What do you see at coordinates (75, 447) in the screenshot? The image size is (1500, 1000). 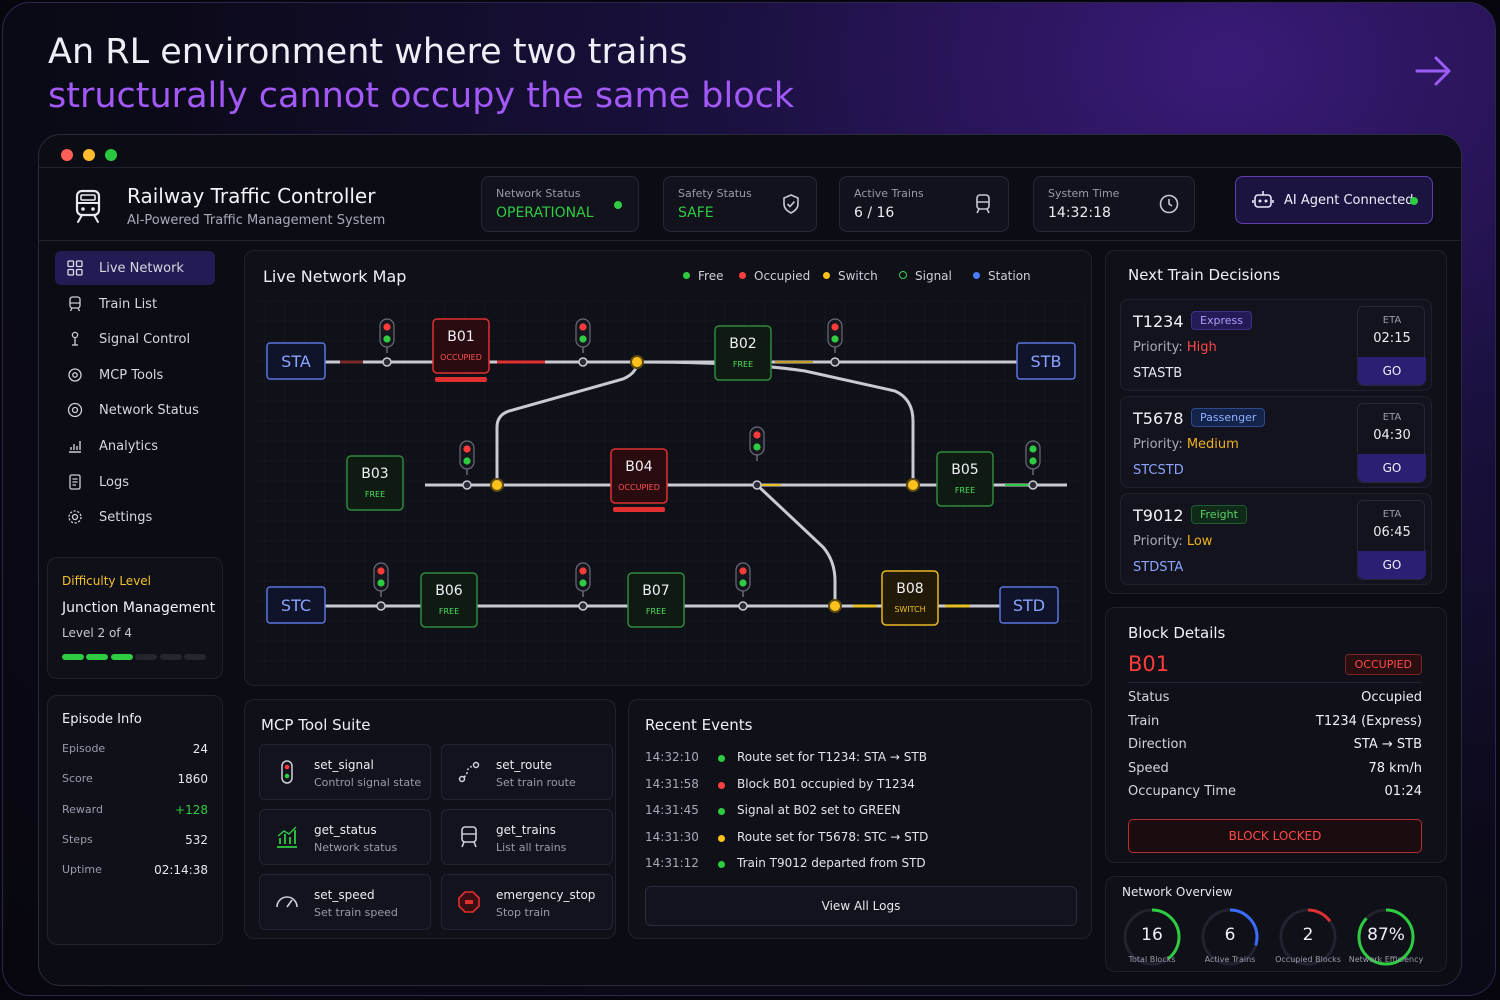 I see `analytics-icon` at bounding box center [75, 447].